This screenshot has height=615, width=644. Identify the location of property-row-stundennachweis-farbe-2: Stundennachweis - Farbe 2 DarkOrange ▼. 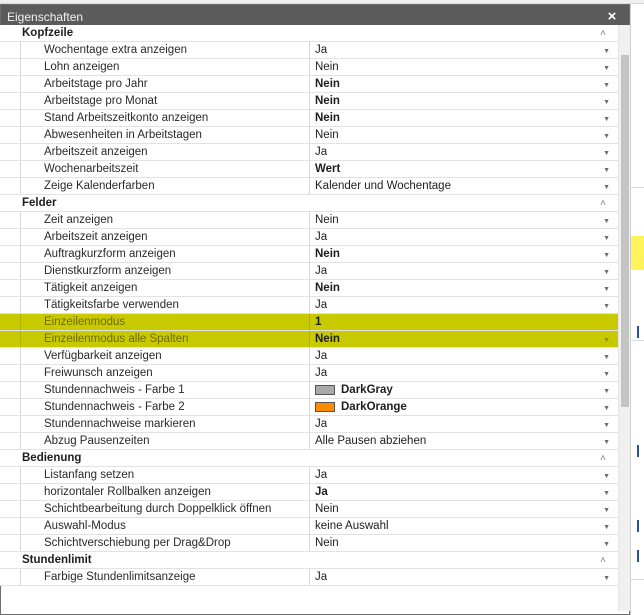
(309, 407).